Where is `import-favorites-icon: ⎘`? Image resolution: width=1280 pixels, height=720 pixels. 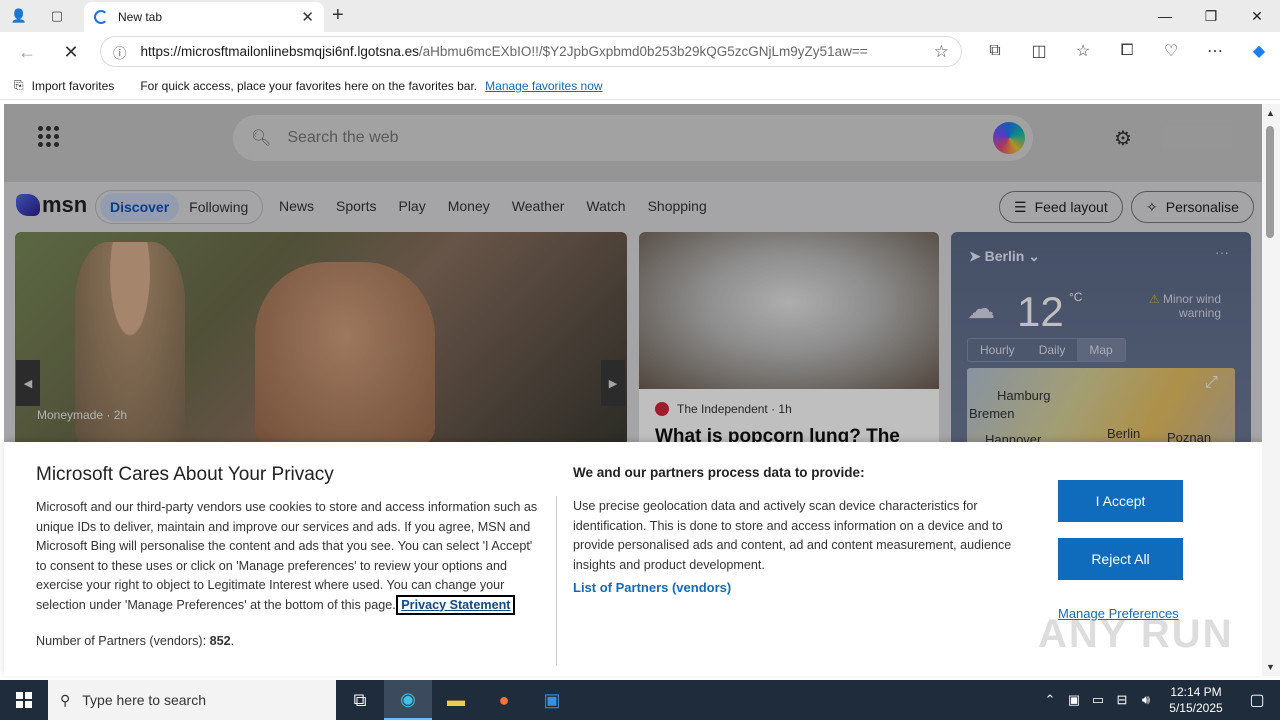 import-favorites-icon: ⎘ is located at coordinates (19, 85).